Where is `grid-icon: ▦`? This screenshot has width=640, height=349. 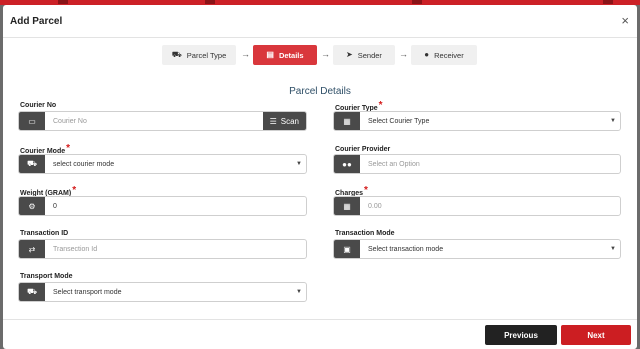 grid-icon: ▦ is located at coordinates (347, 121).